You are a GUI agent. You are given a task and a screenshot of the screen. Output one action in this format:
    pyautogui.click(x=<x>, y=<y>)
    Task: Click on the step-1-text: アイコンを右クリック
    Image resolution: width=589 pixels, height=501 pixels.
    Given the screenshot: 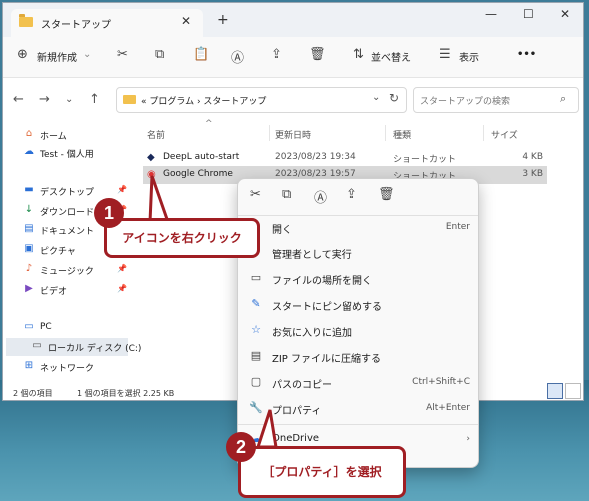 What is the action you would take?
    pyautogui.click(x=182, y=238)
    